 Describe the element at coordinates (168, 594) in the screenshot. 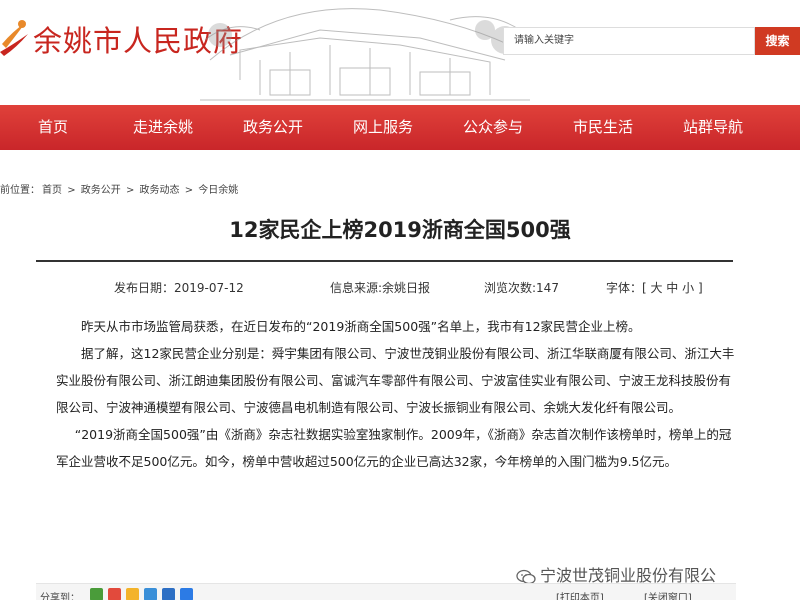

I see `share-renren-icon` at that location.